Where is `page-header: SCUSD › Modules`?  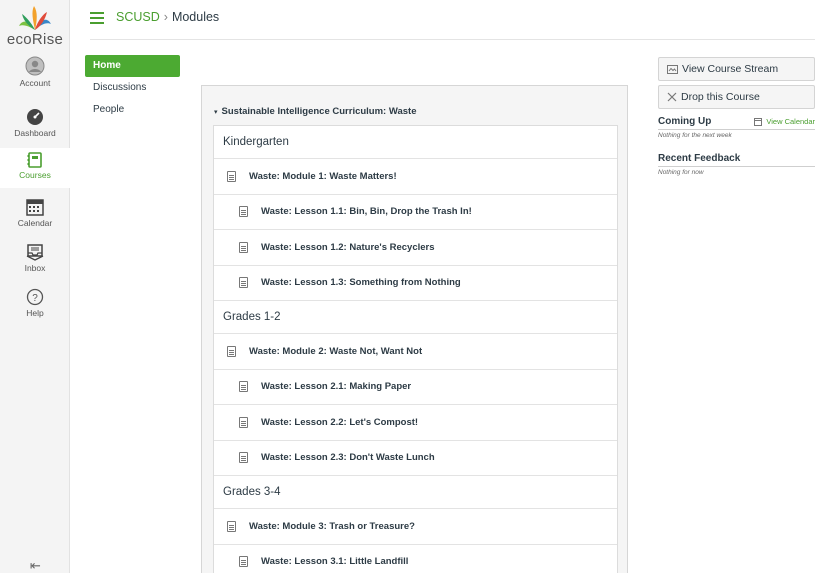
page-header: SCUSD › Modules is located at coordinates (452, 20).